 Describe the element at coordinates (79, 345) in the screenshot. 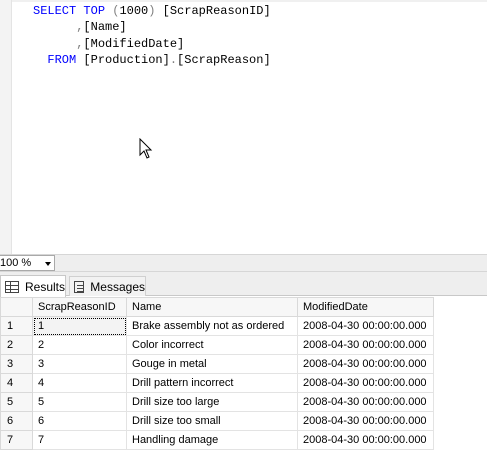

I see `cell-scrapreasonid: 2` at that location.